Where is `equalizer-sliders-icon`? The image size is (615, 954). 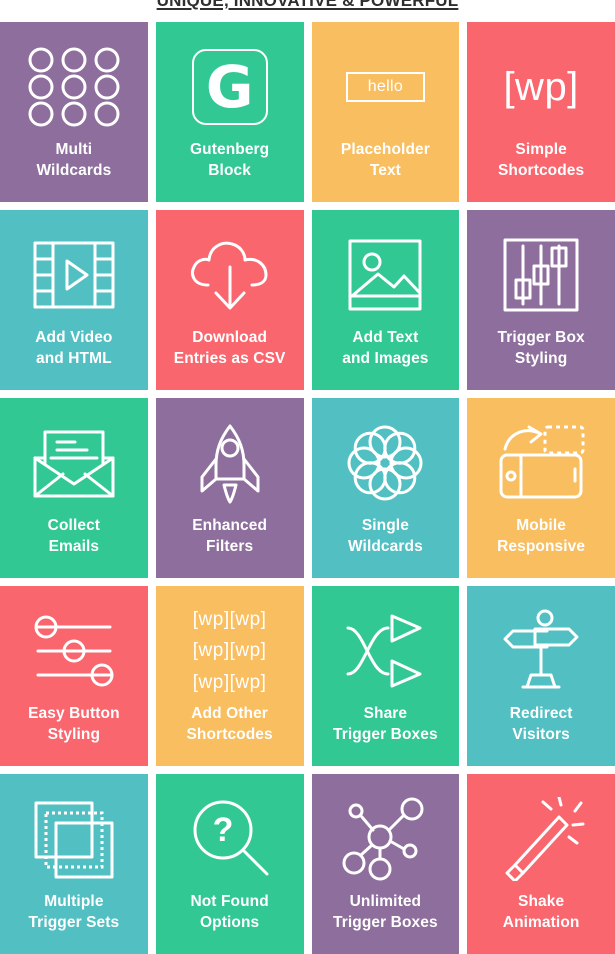
equalizer-sliders-icon is located at coordinates (541, 275).